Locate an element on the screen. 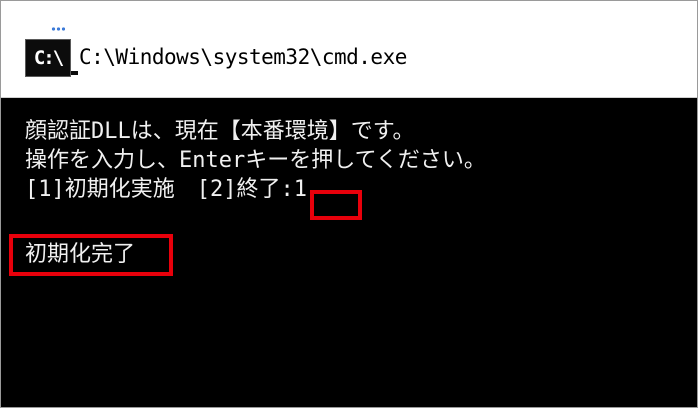 The width and height of the screenshot is (698, 408). menu-prompt: [1]初期化実施 [2]終了 is located at coordinates (153, 189).